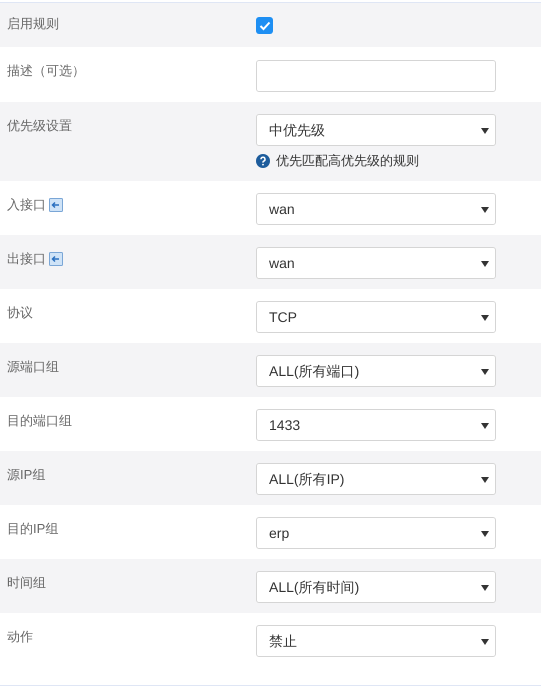 The width and height of the screenshot is (541, 686). Describe the element at coordinates (376, 317) in the screenshot. I see `dropdown: TCP` at that location.